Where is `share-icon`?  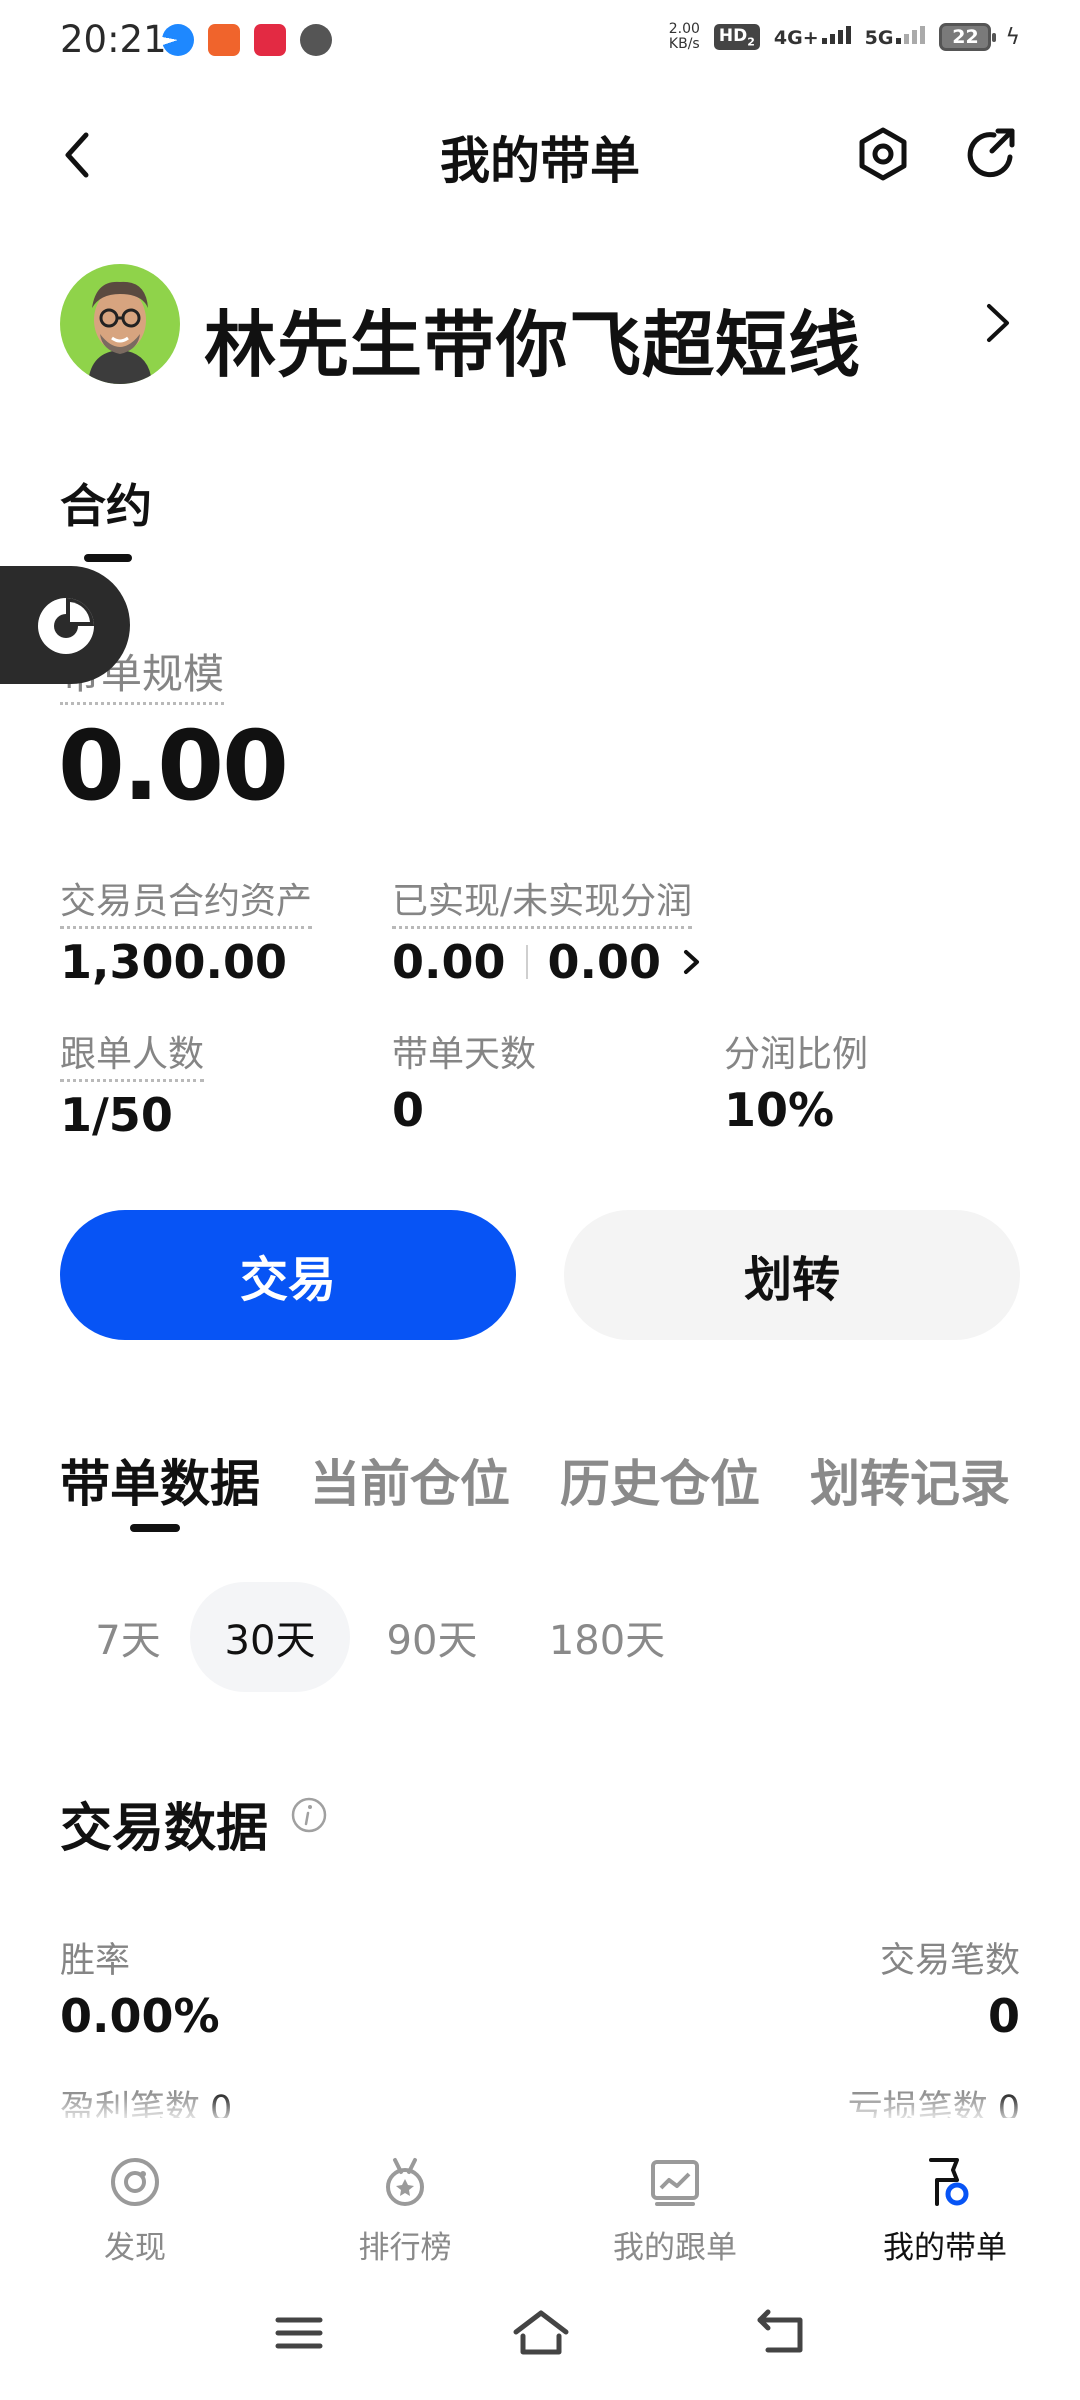
share-icon is located at coordinates (991, 154).